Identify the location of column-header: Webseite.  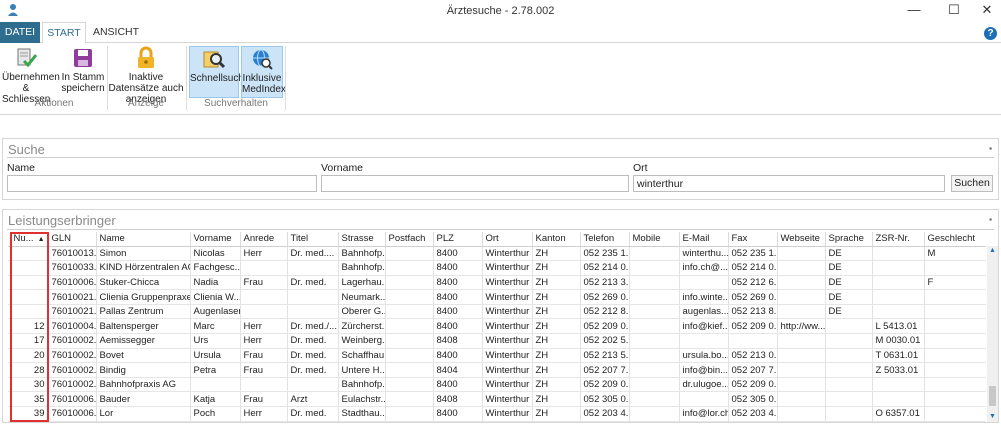
(801, 239).